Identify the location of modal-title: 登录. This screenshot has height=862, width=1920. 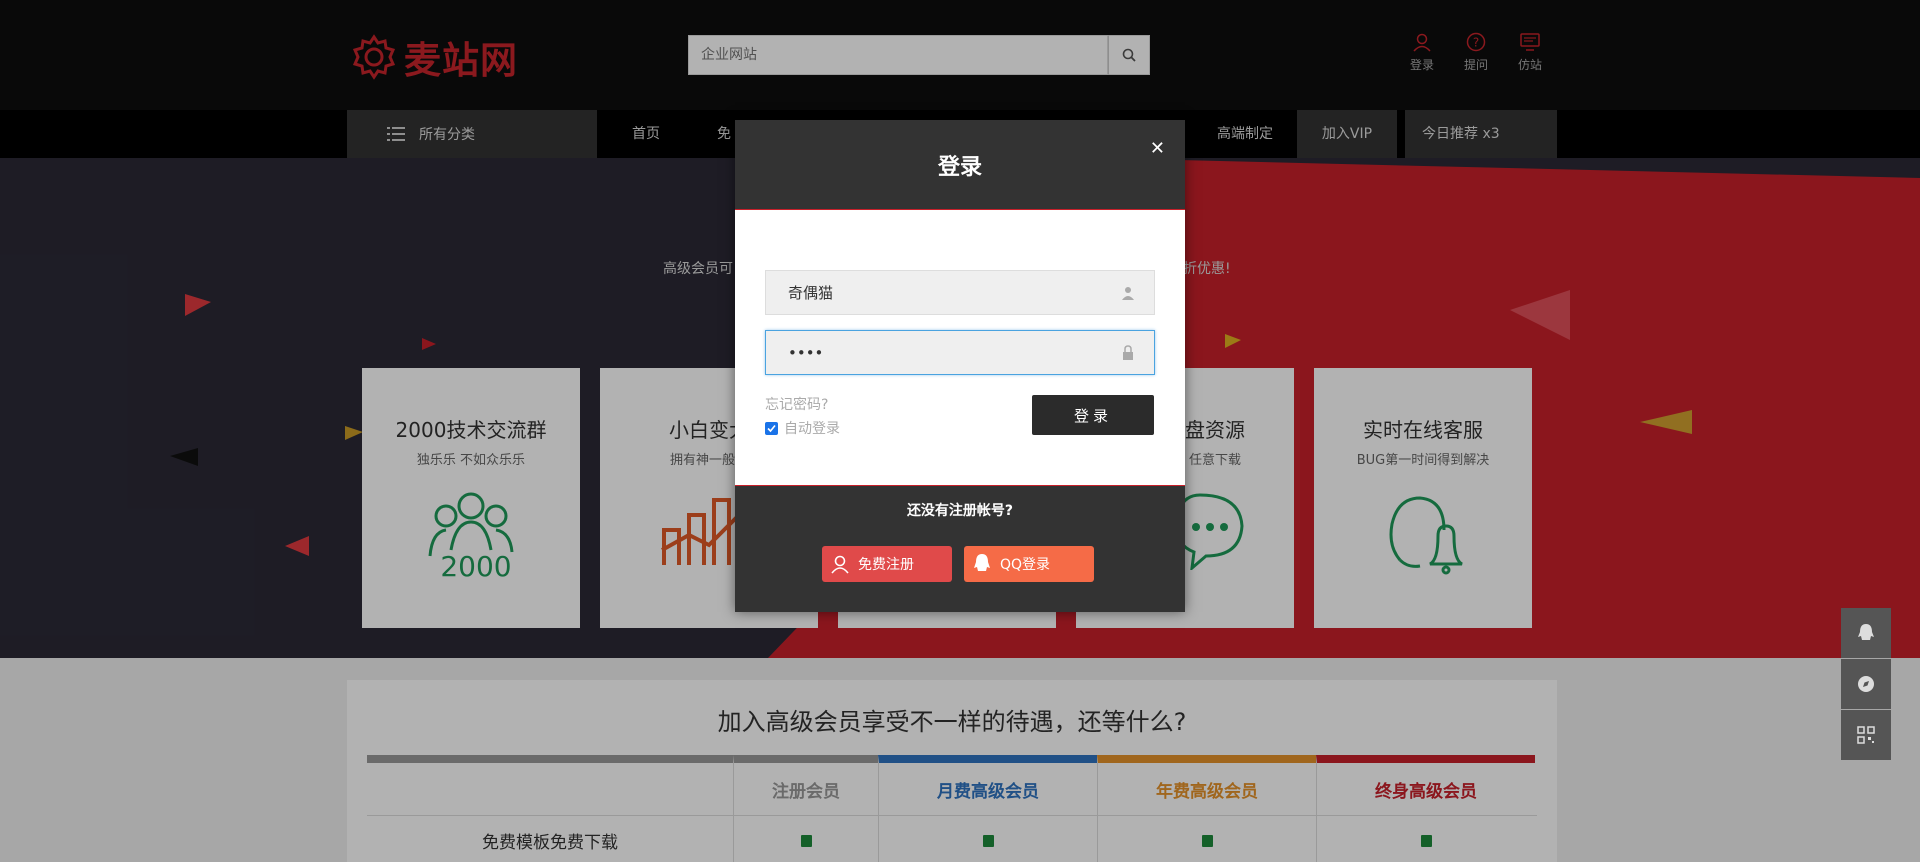
(959, 167).